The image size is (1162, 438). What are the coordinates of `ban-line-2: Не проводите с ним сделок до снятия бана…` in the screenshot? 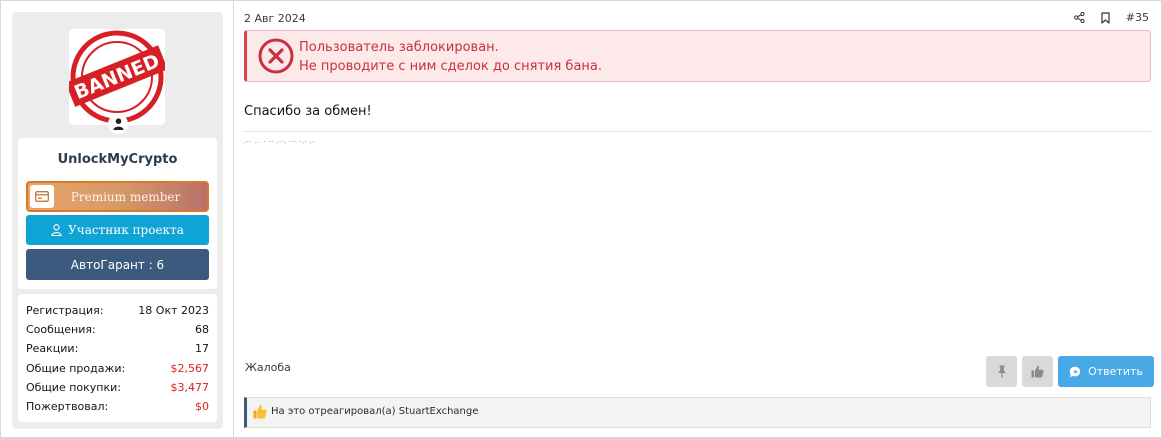 It's located at (451, 66).